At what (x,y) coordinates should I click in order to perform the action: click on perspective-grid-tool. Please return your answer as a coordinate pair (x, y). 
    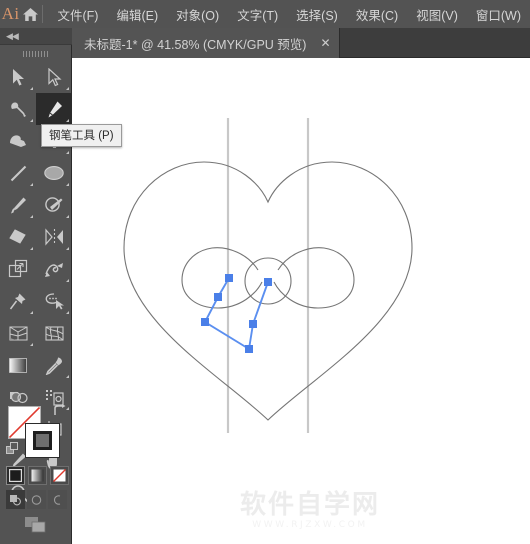
    Looking at the image, I should click on (18, 333).